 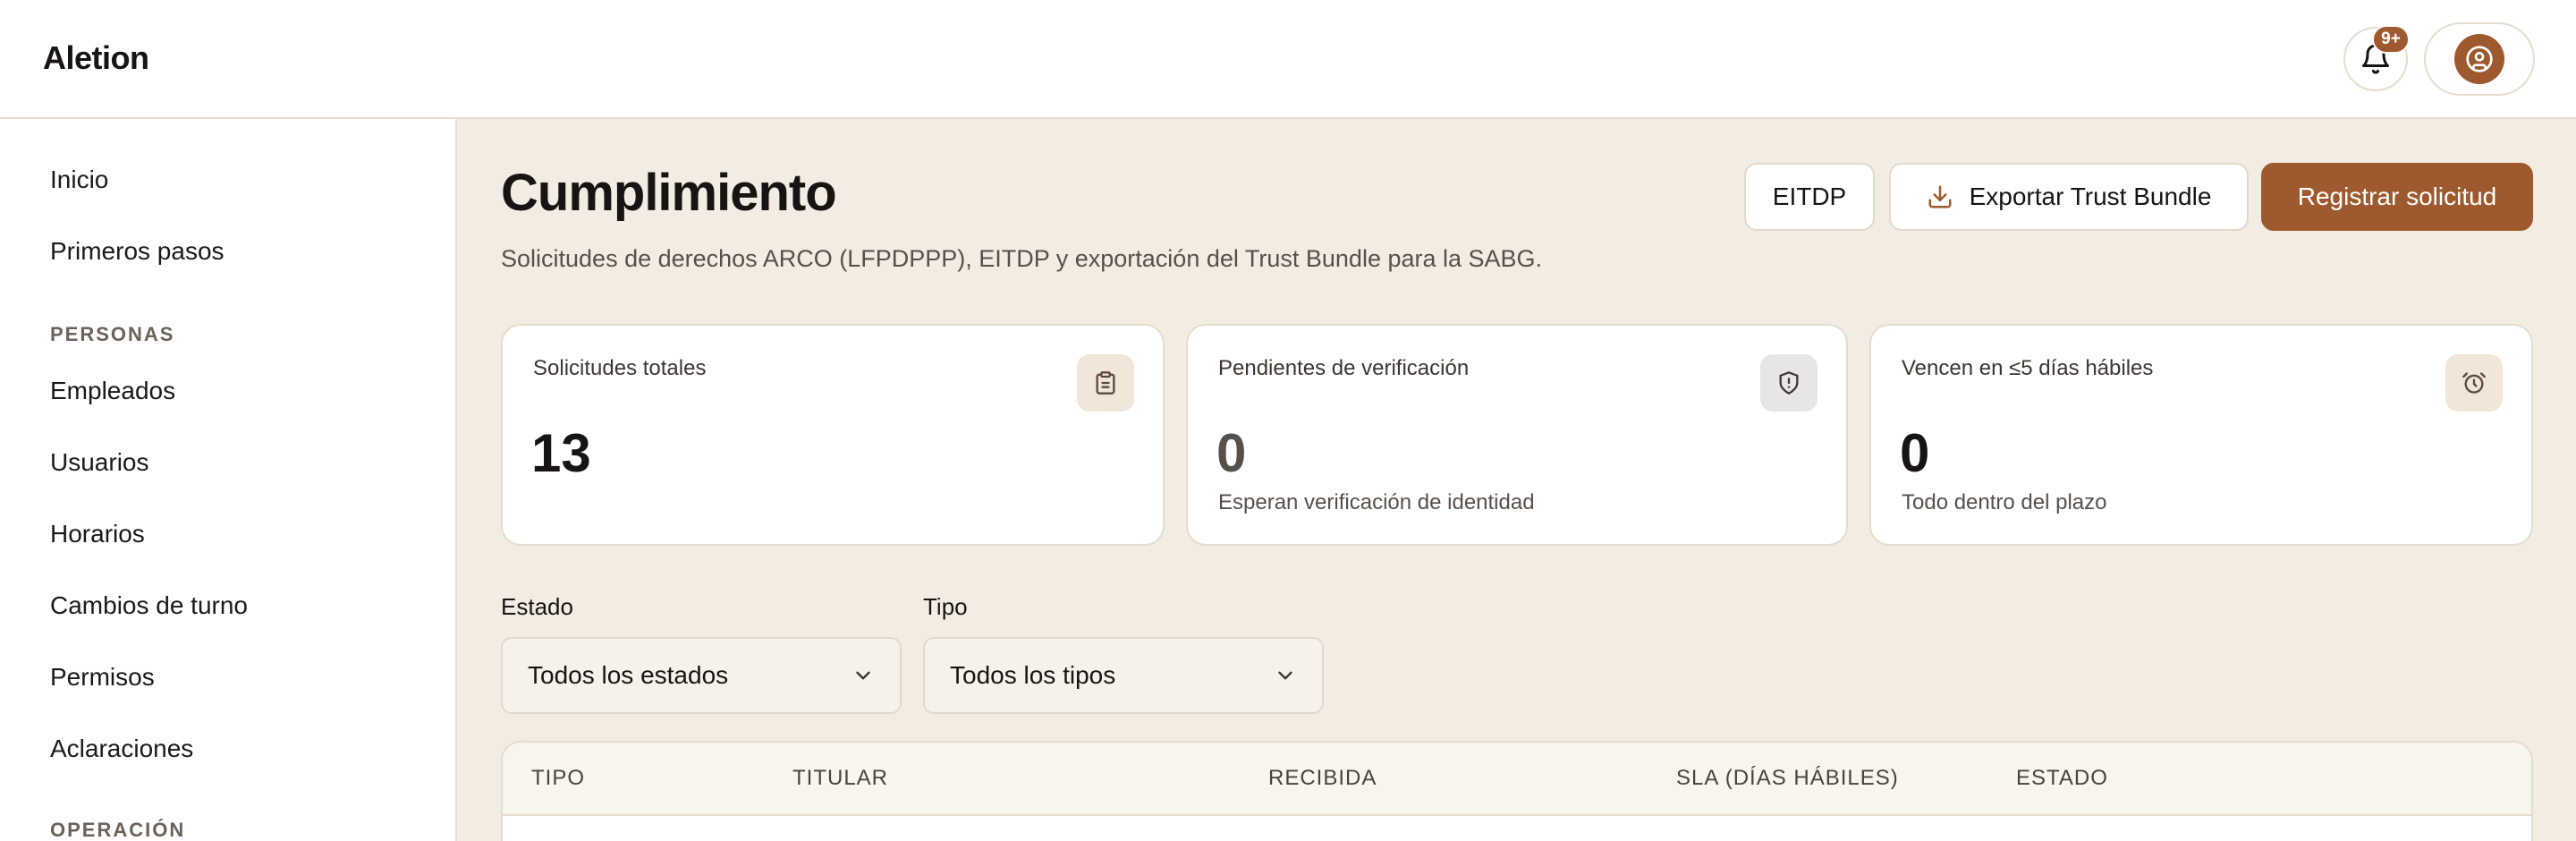 What do you see at coordinates (1940, 196) in the screenshot?
I see `download-icon` at bounding box center [1940, 196].